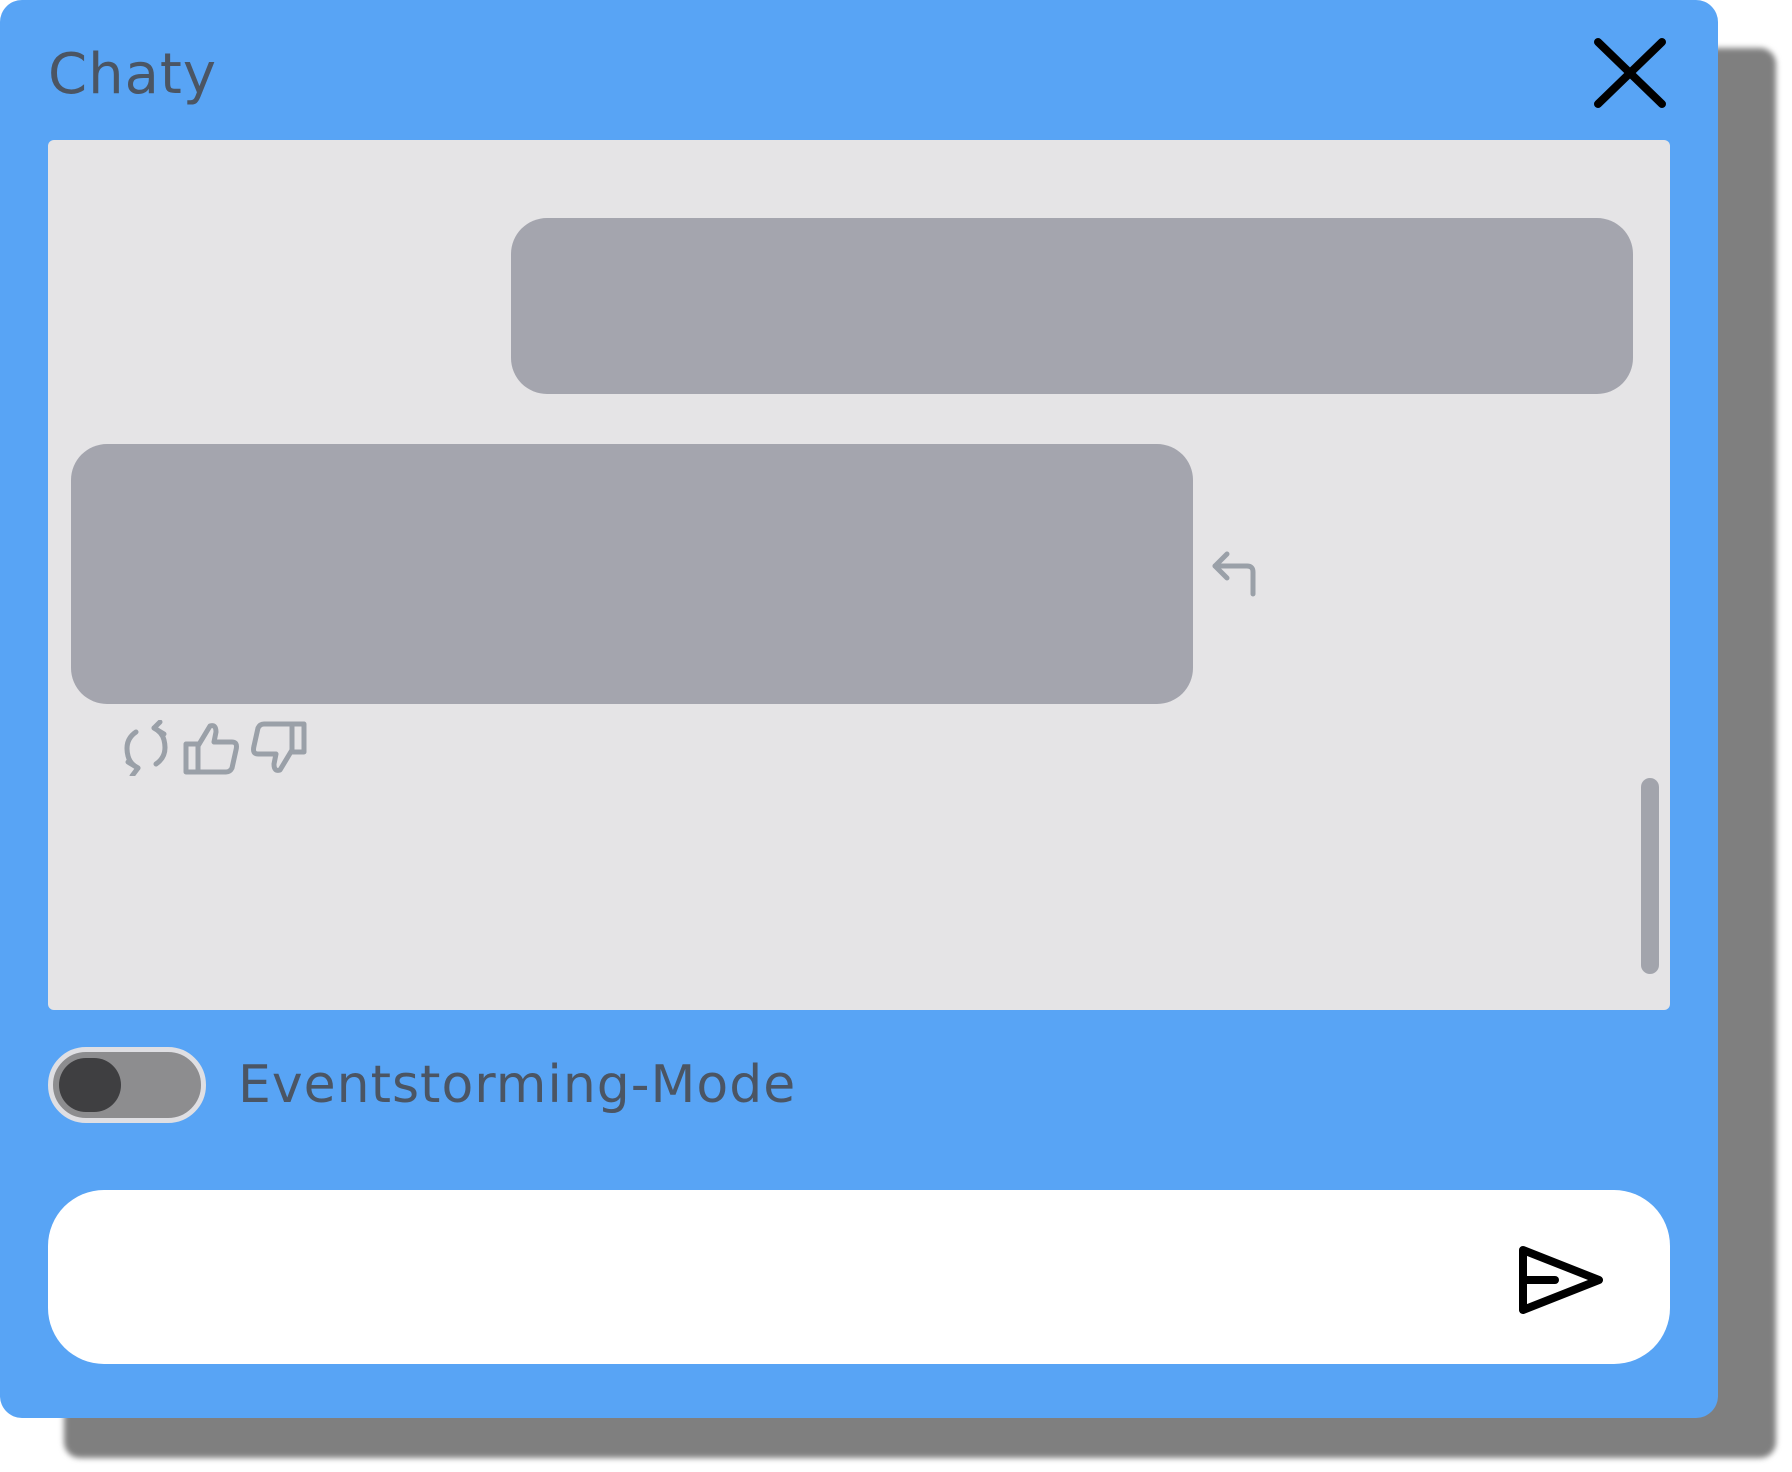  Describe the element at coordinates (517, 1085) in the screenshot. I see `eventstorming-mode-label: Eventstorming-Mode` at that location.